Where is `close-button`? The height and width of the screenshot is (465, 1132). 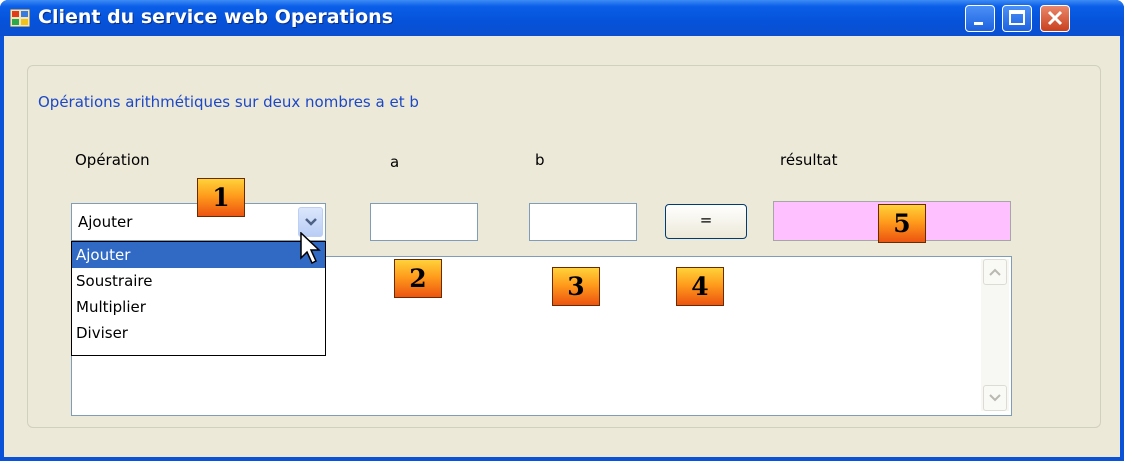
close-button is located at coordinates (1055, 18).